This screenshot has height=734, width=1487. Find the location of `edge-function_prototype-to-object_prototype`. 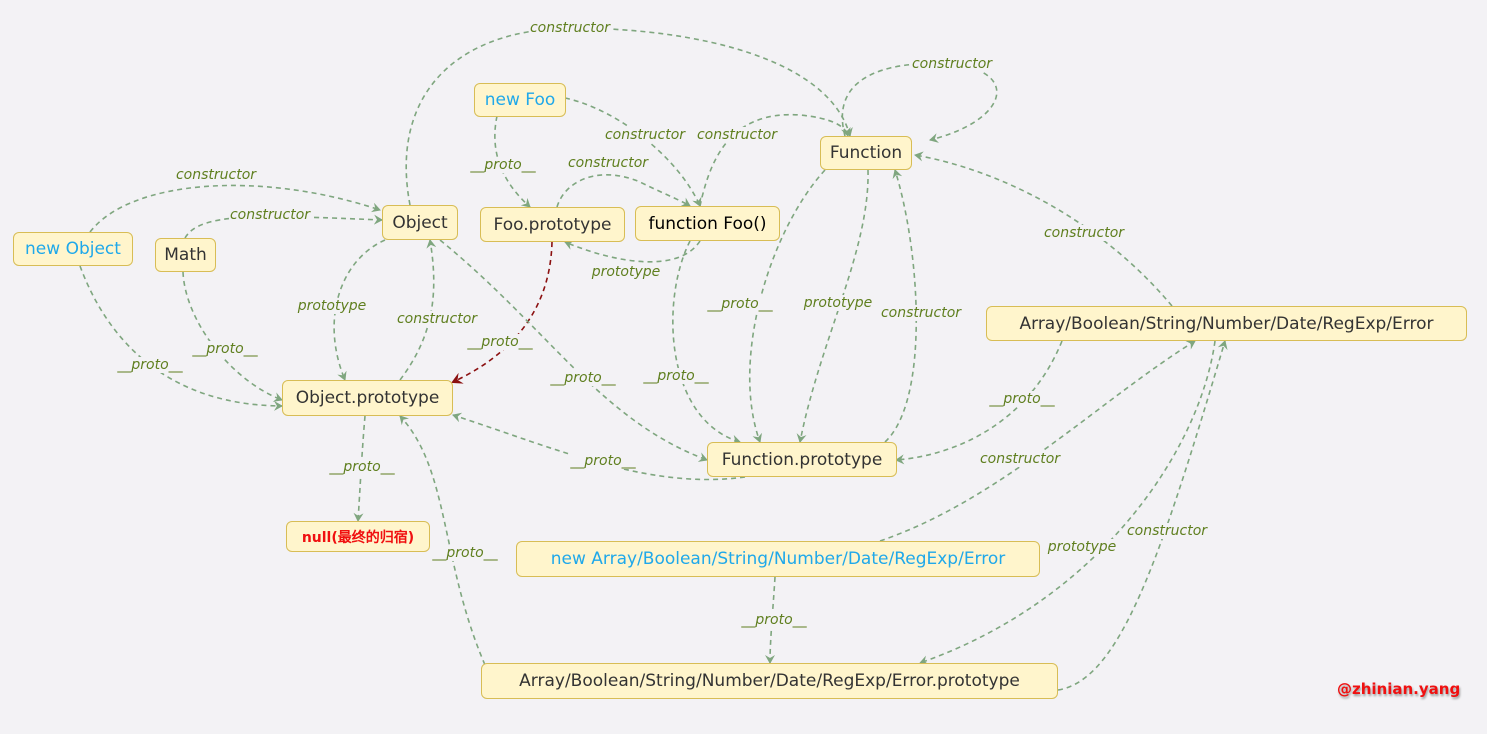

edge-function_prototype-to-object_prototype is located at coordinates (599, 446).